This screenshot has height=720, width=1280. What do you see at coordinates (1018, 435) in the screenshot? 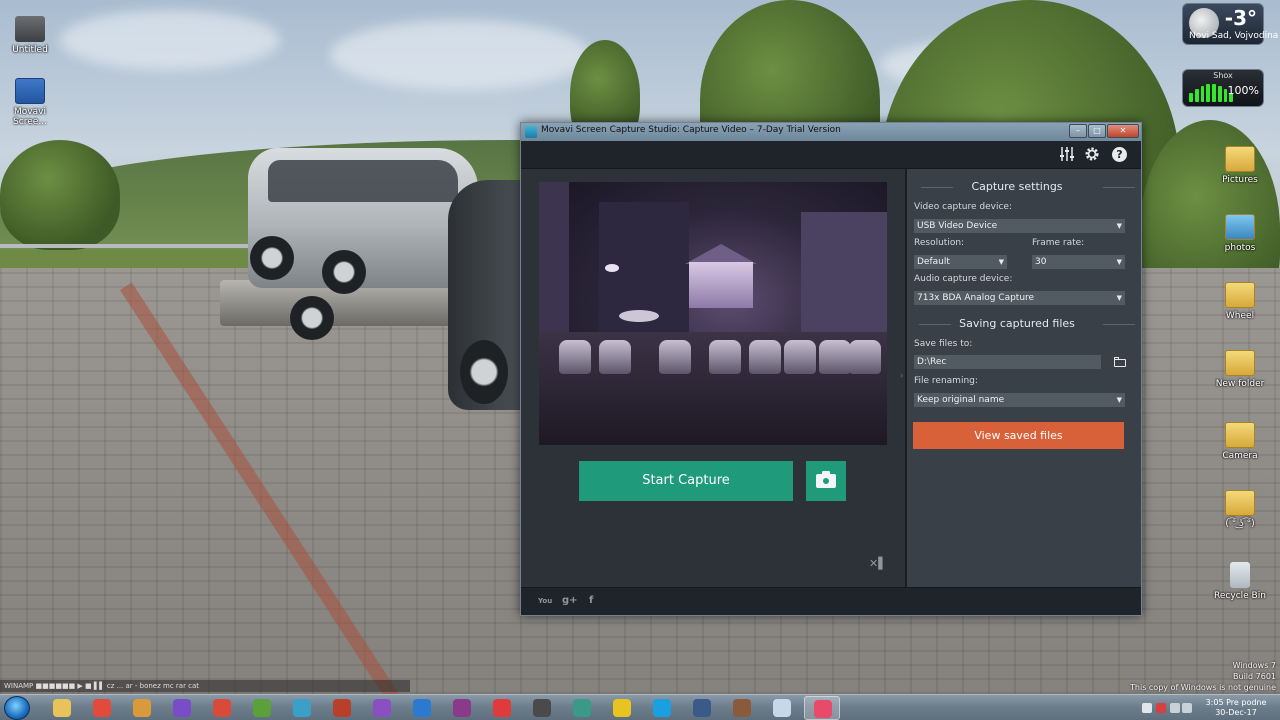
I see `view-saved-files-button: View saved files` at bounding box center [1018, 435].